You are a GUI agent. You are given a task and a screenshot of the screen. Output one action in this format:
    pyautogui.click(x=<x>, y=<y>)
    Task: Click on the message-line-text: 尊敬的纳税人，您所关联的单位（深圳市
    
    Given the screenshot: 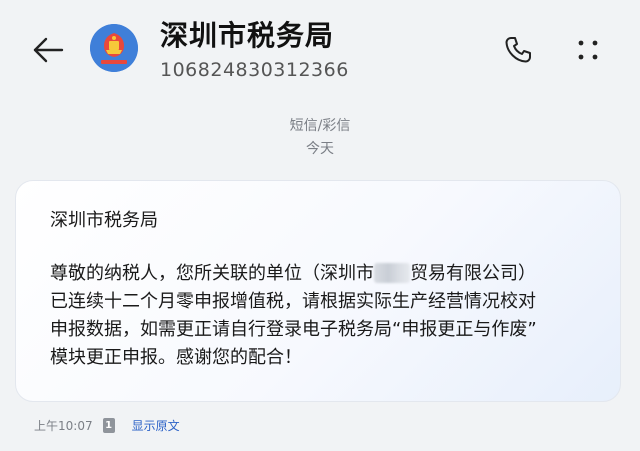 What is the action you would take?
    pyautogui.click(x=212, y=273)
    